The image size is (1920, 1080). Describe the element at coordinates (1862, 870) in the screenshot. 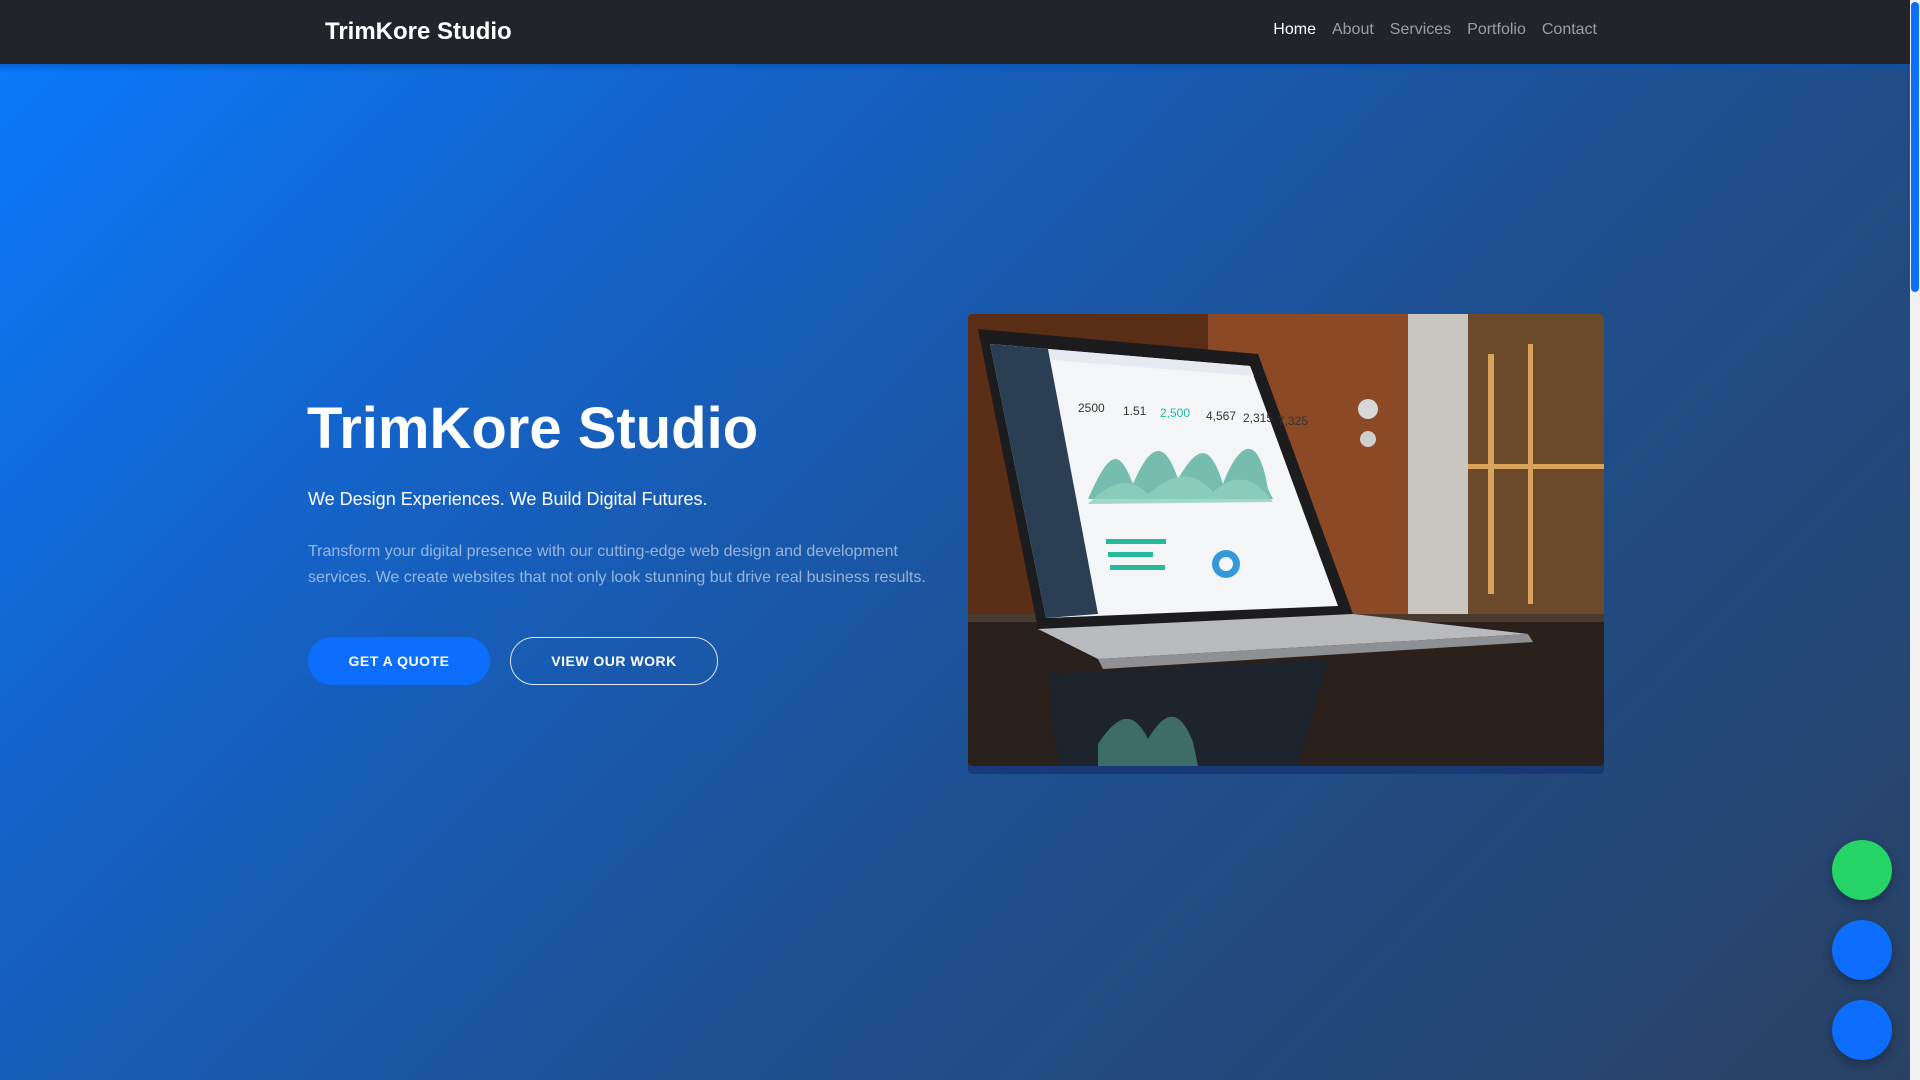

I see `whatsapp-button` at that location.